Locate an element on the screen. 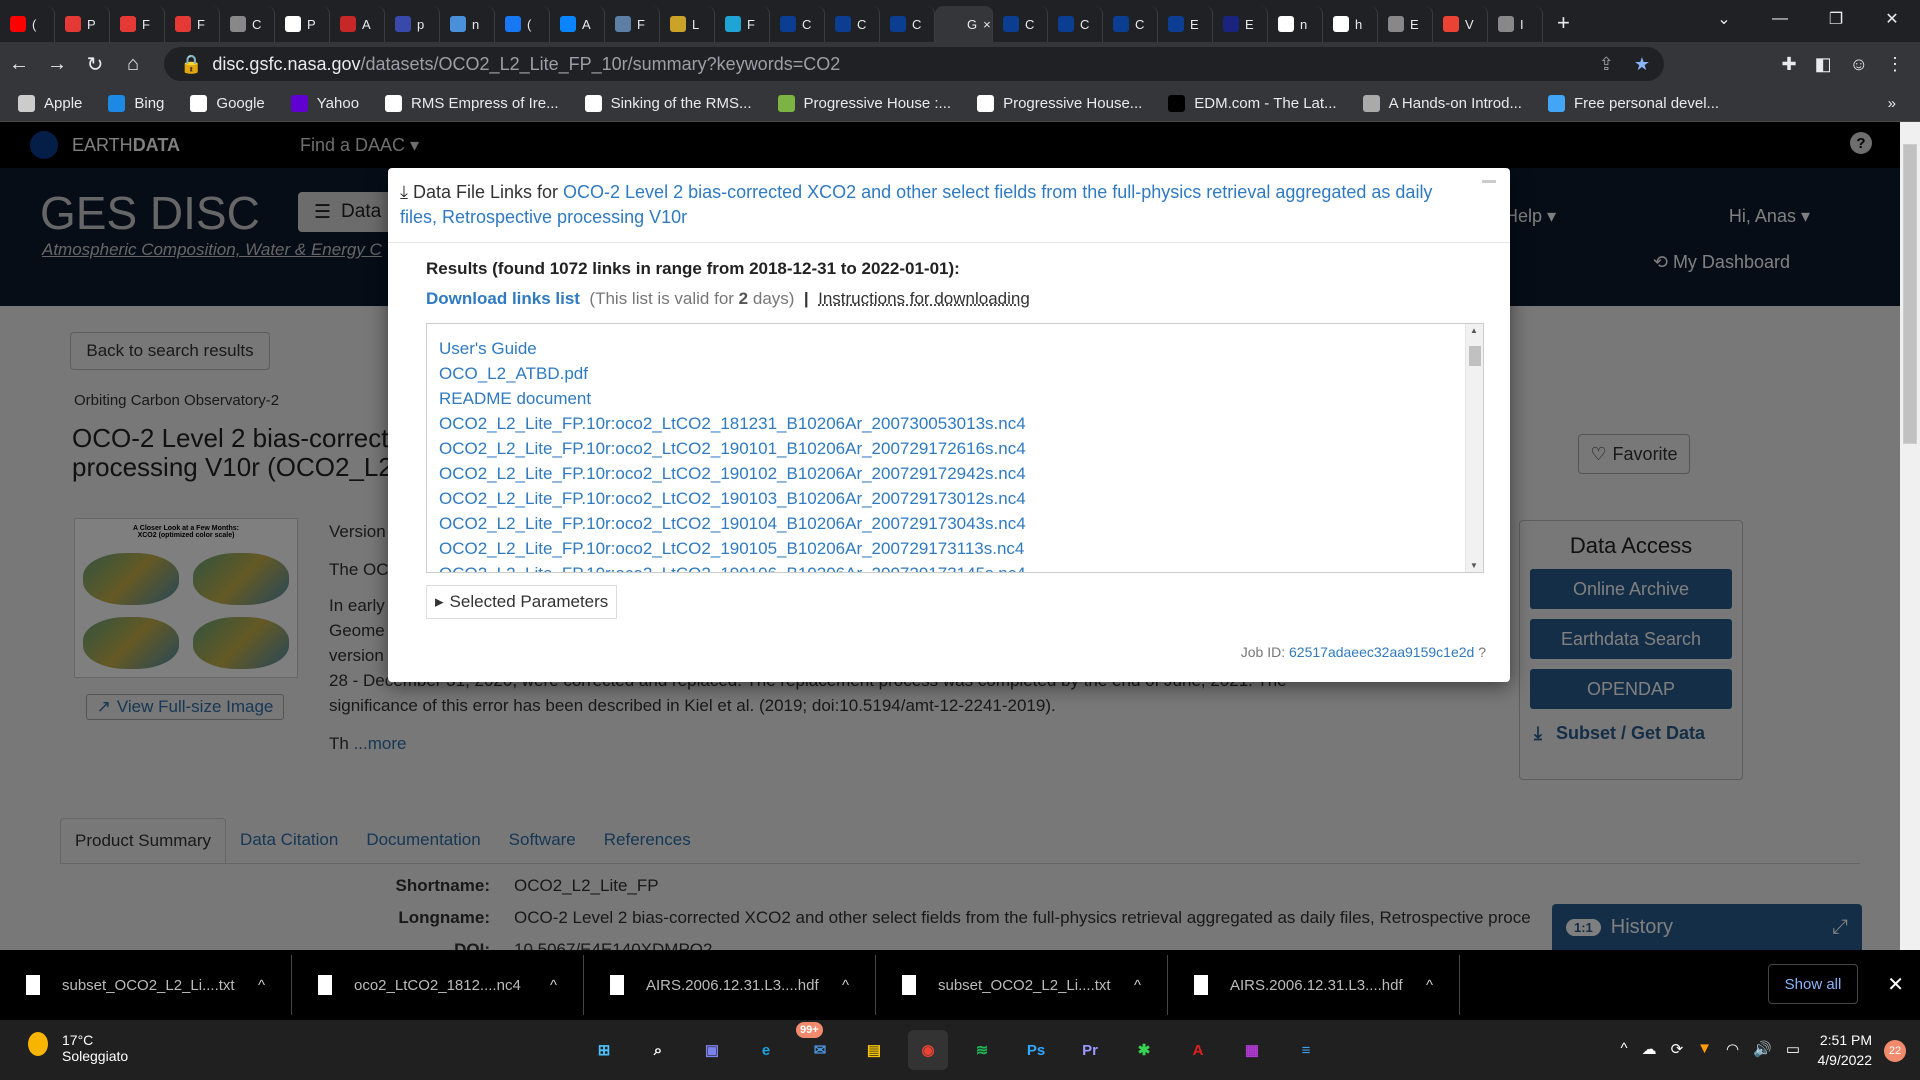 The width and height of the screenshot is (1920, 1080). close-window-button: ✕ is located at coordinates (1892, 19).